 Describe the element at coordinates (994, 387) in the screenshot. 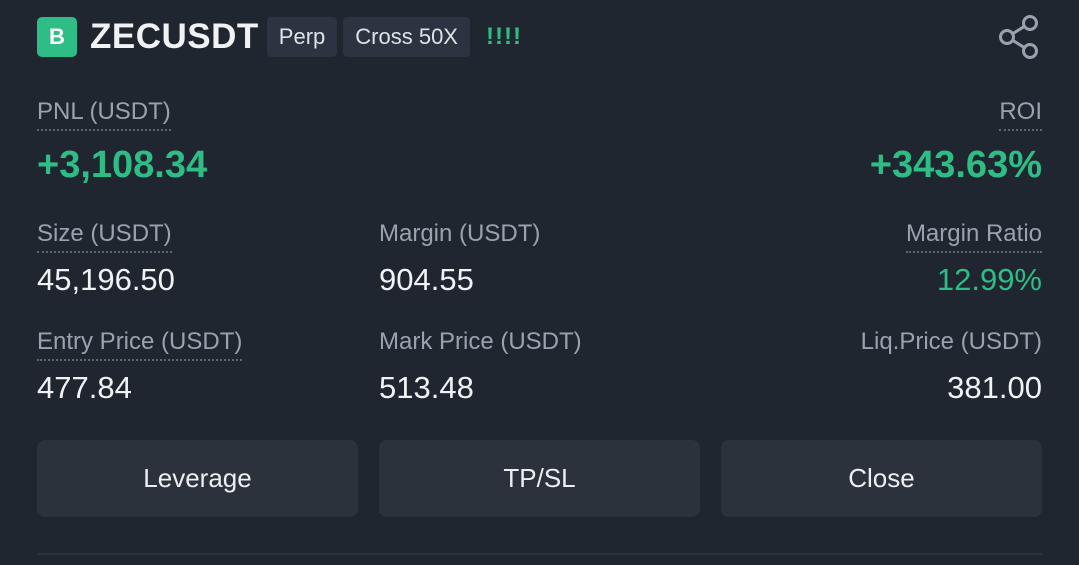

I see `liq-price-value: 381.00` at that location.